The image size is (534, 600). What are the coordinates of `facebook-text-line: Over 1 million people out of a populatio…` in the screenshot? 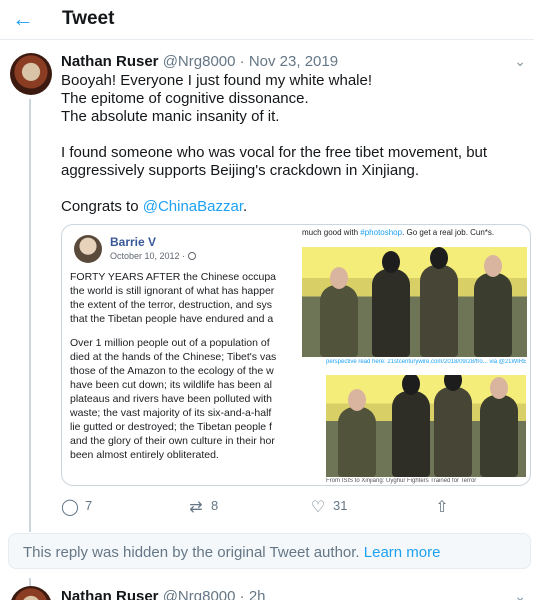 It's located at (170, 343).